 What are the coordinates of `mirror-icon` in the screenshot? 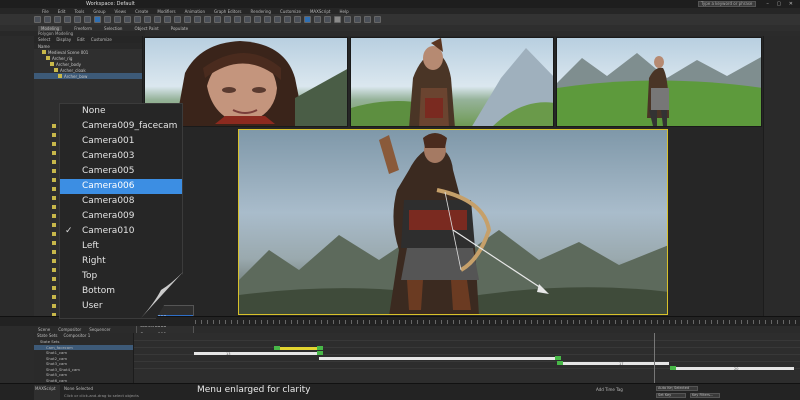 It's located at (267, 19).